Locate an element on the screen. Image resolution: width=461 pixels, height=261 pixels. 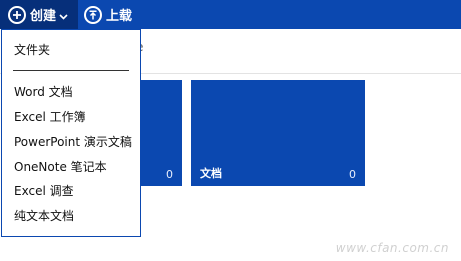
create-label: 创建 is located at coordinates (43, 16).